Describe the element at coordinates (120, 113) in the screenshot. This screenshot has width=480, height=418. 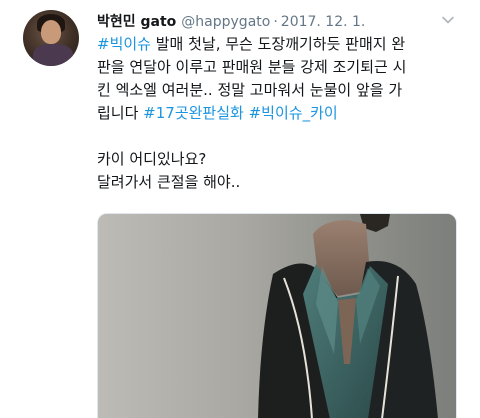
I see `tweet-text-segment: 립니다` at that location.